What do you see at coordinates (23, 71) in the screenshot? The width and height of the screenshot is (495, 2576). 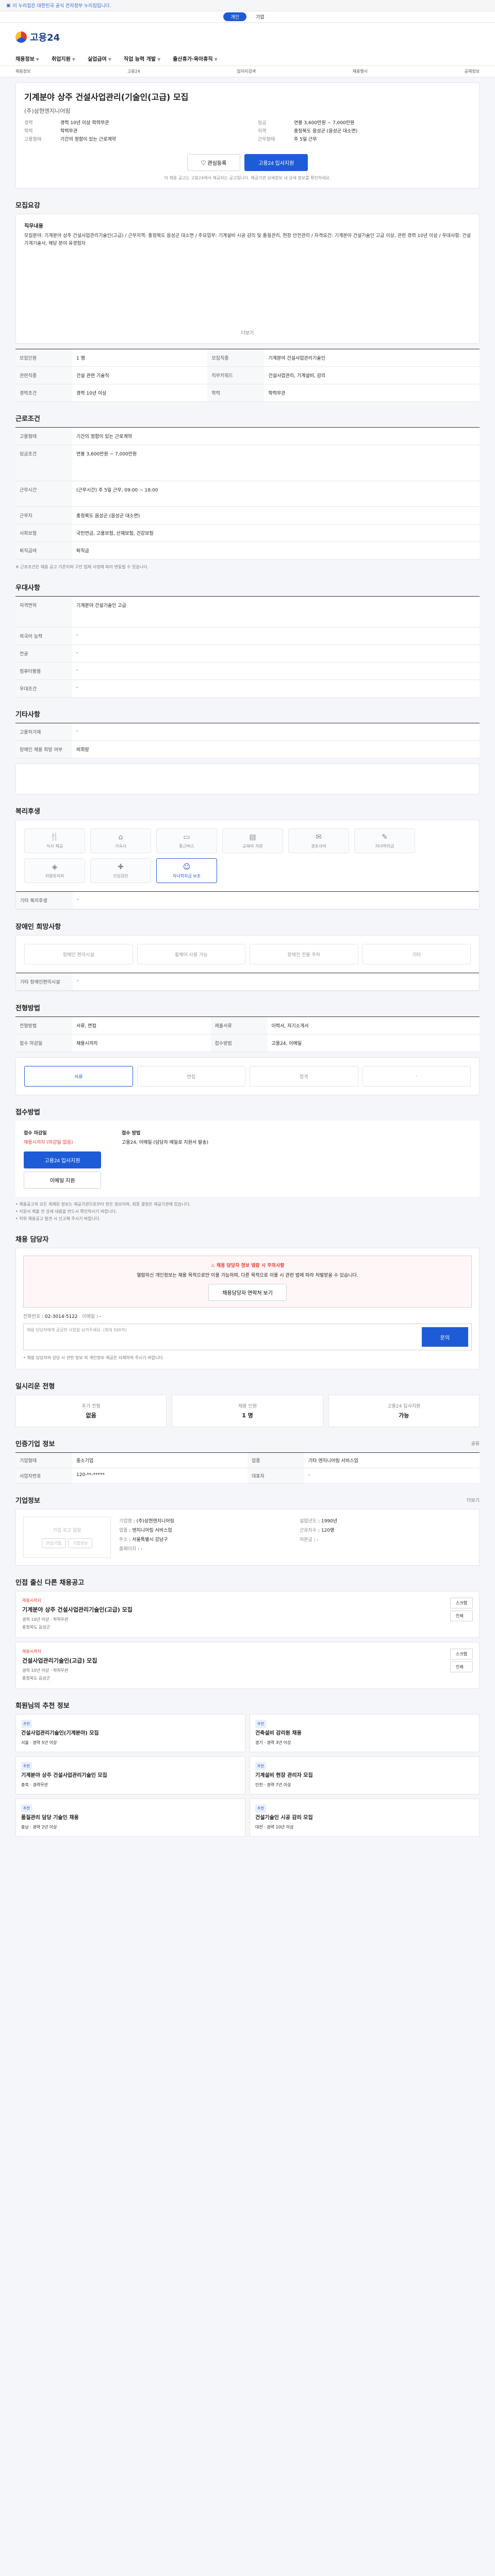 I see `subnav-item: 채용정보` at bounding box center [23, 71].